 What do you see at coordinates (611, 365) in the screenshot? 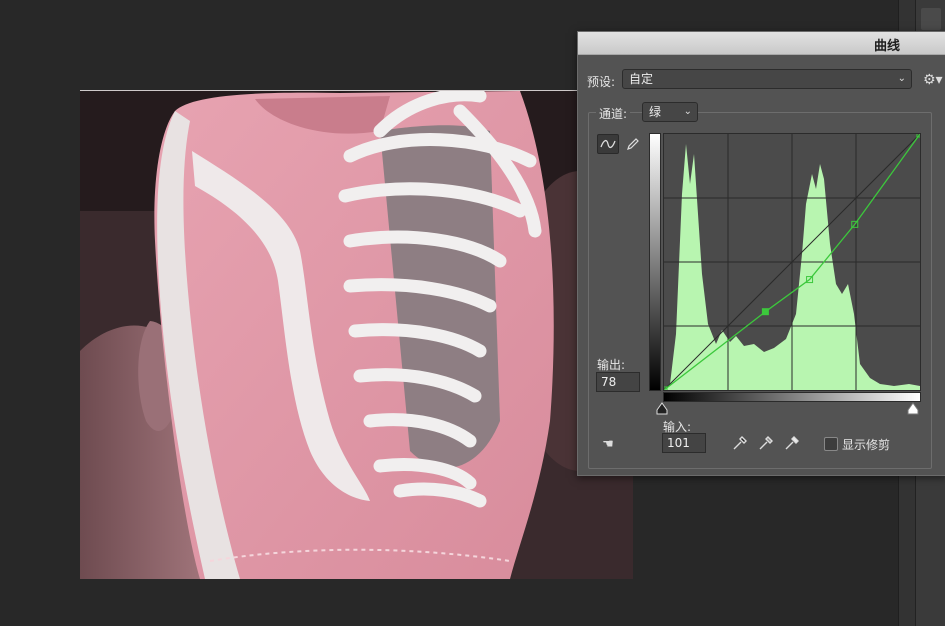
I see `output-label: 输出:` at bounding box center [611, 365].